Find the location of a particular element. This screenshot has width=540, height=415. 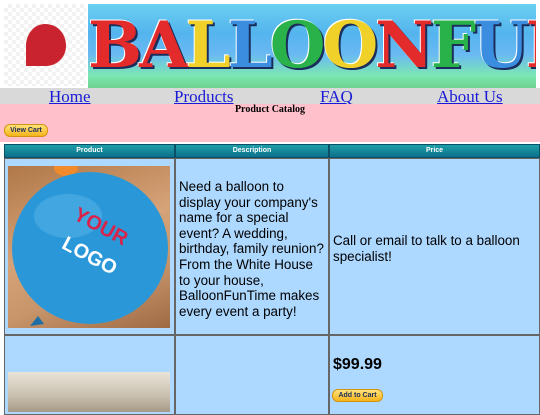

column-header-product: Product is located at coordinates (89, 151).